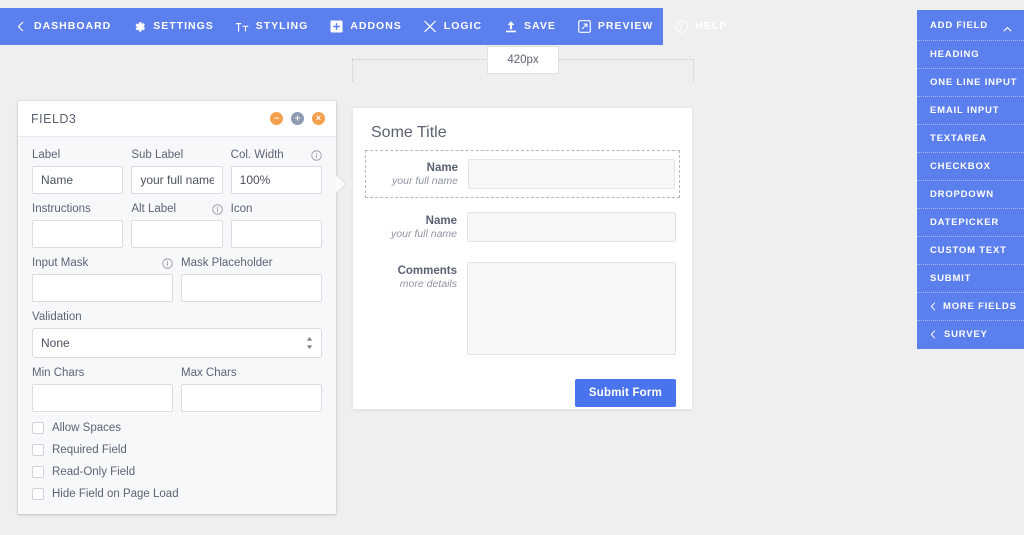 This screenshot has height=535, width=1024. I want to click on toolbar-item-settings: SETTINGS, so click(173, 26).